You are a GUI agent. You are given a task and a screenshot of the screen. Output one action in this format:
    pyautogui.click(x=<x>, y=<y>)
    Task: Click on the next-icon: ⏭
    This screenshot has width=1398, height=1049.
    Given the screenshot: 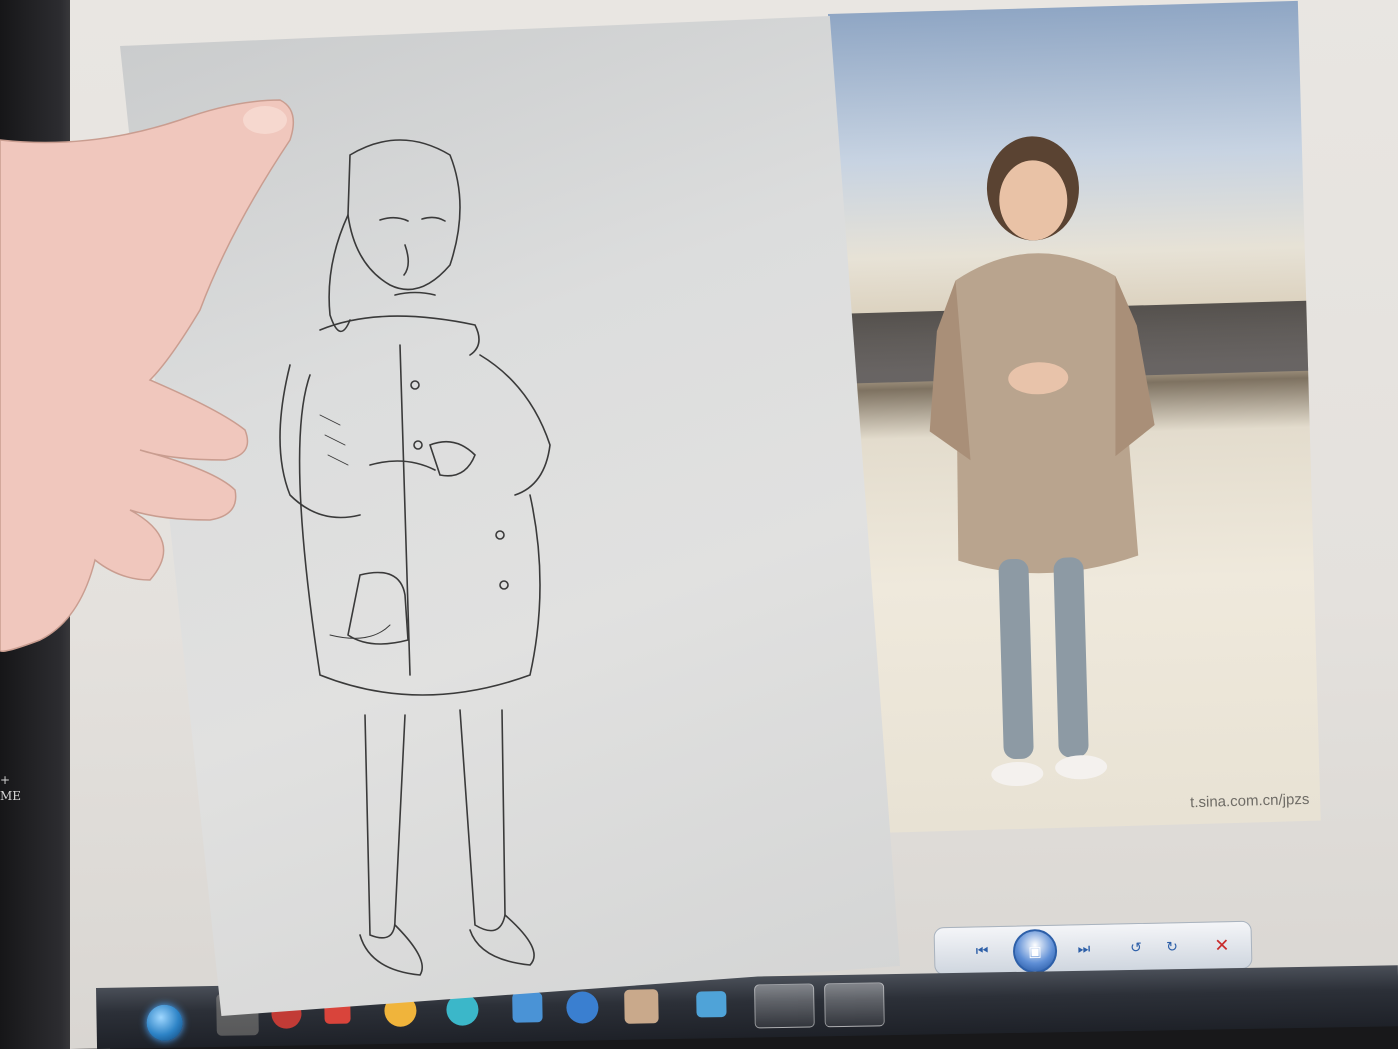 What is the action you would take?
    pyautogui.click(x=1084, y=948)
    